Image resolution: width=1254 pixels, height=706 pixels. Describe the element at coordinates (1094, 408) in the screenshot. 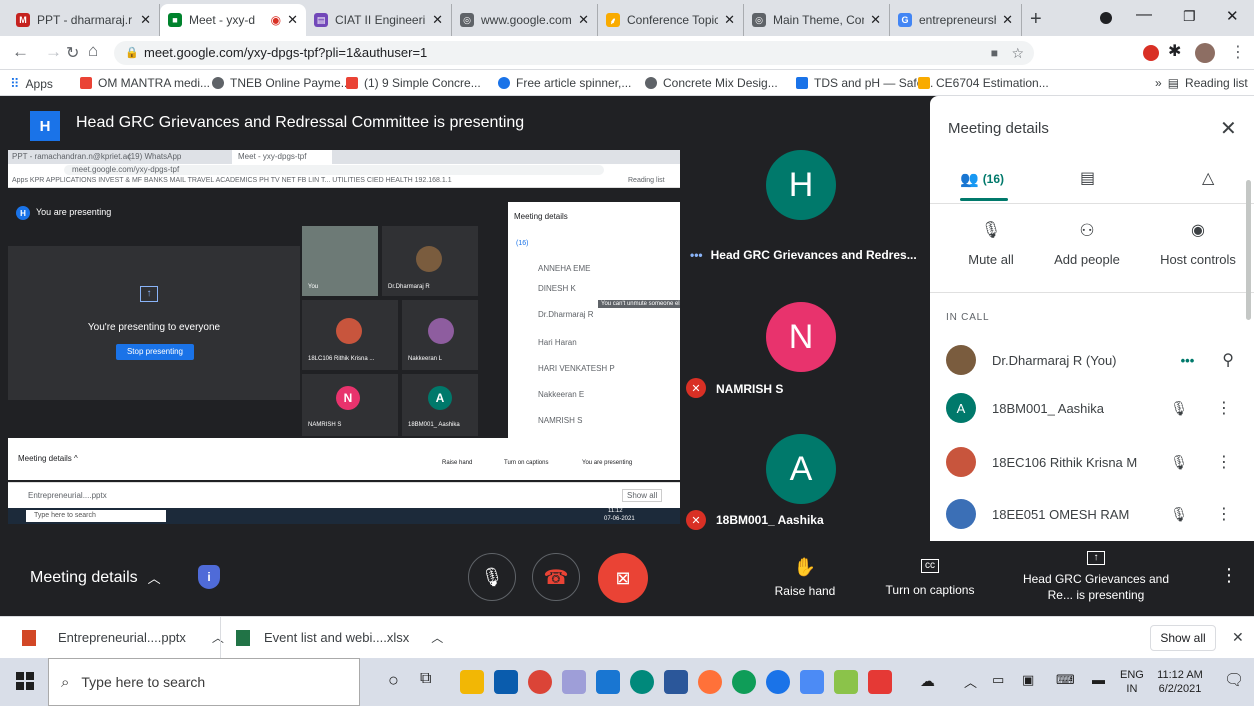

I see `participant-row: A 18BM001_ Aashika 🎙 ⋮` at that location.